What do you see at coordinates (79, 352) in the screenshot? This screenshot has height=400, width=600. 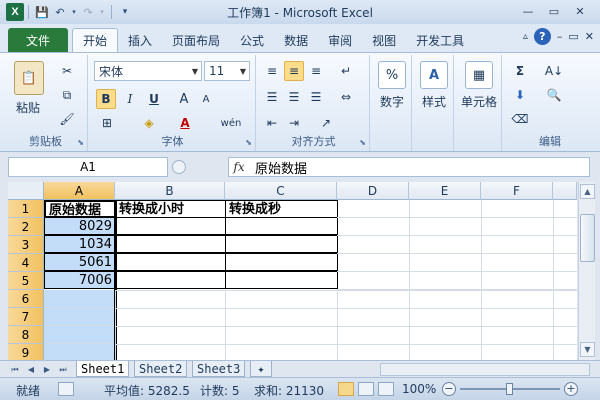 I see `cell-a9` at bounding box center [79, 352].